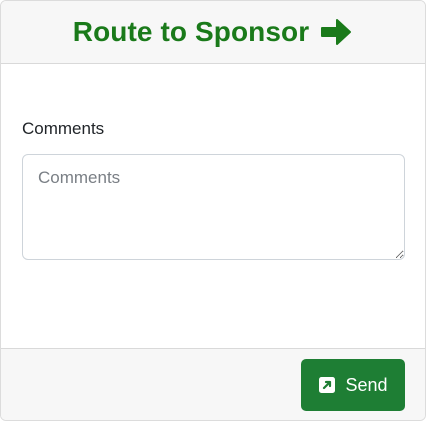 The width and height of the screenshot is (426, 421). What do you see at coordinates (366, 384) in the screenshot?
I see `send-button-label: Send` at bounding box center [366, 384].